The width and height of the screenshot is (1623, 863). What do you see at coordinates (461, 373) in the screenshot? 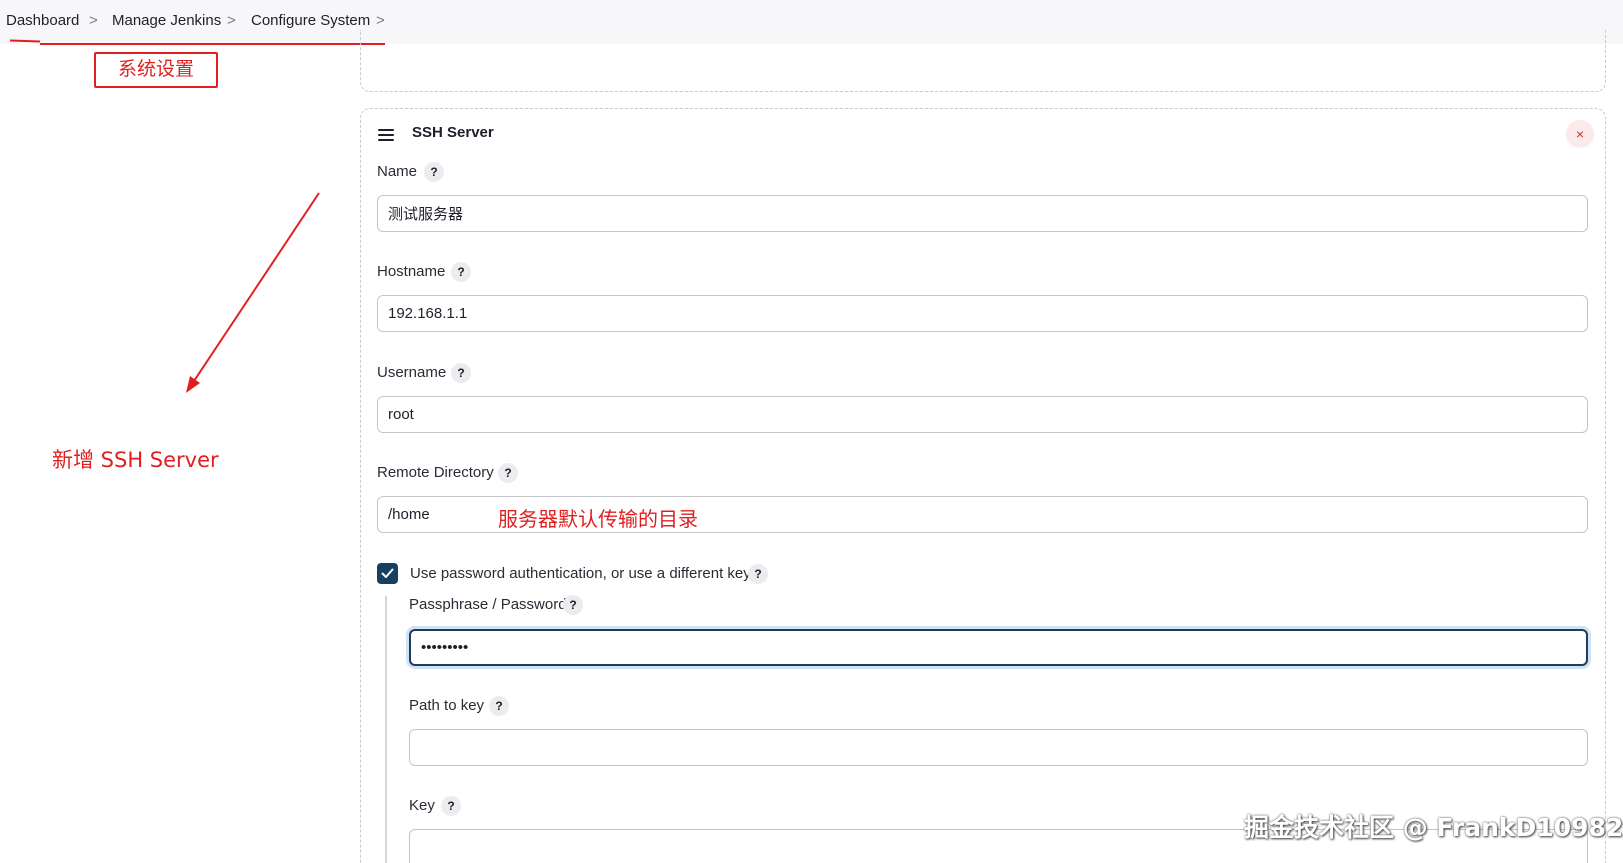
I see `username-help-icon: ?` at bounding box center [461, 373].